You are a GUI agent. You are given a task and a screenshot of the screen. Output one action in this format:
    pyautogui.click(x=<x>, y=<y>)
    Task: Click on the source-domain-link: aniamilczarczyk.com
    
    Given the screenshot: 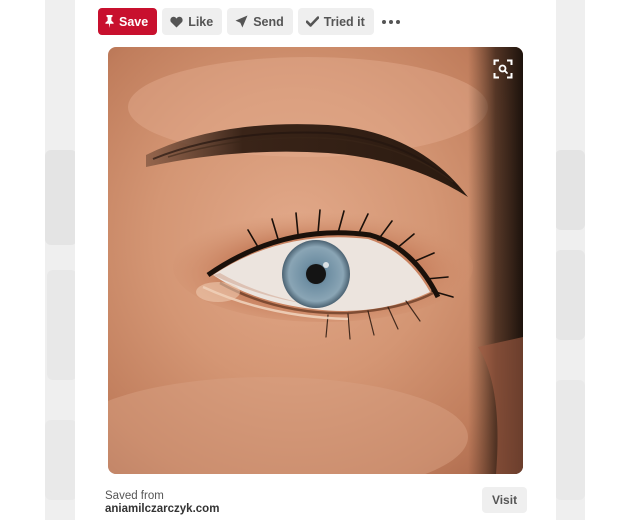 What is the action you would take?
    pyautogui.click(x=162, y=509)
    